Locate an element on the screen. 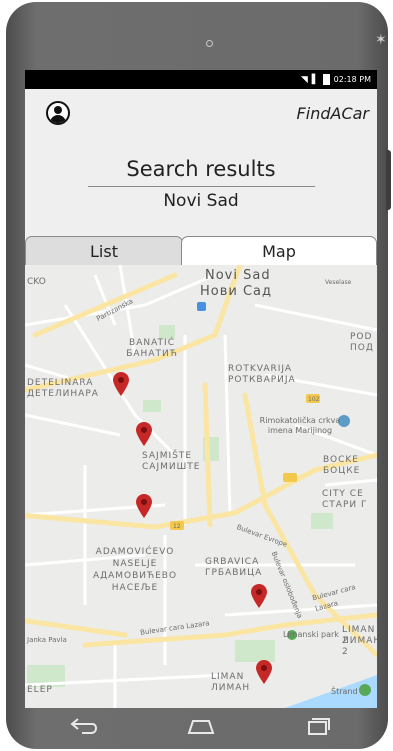  map-label-pod-cyr: ПОД is located at coordinates (362, 348).